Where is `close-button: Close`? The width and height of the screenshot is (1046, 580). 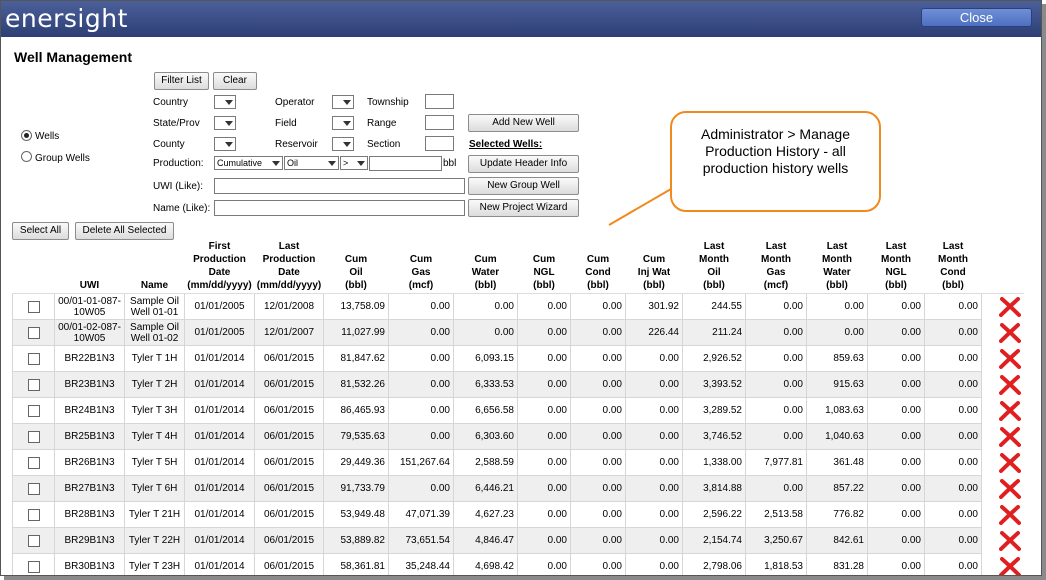
close-button: Close is located at coordinates (976, 17).